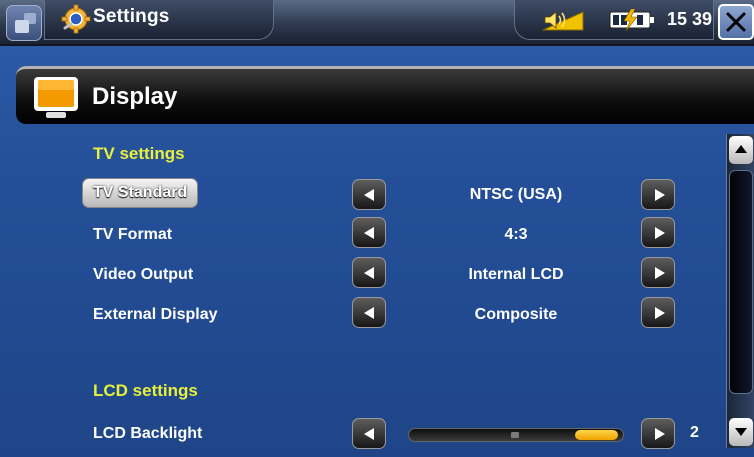 The width and height of the screenshot is (754, 457). I want to click on slider-fill, so click(596, 435).